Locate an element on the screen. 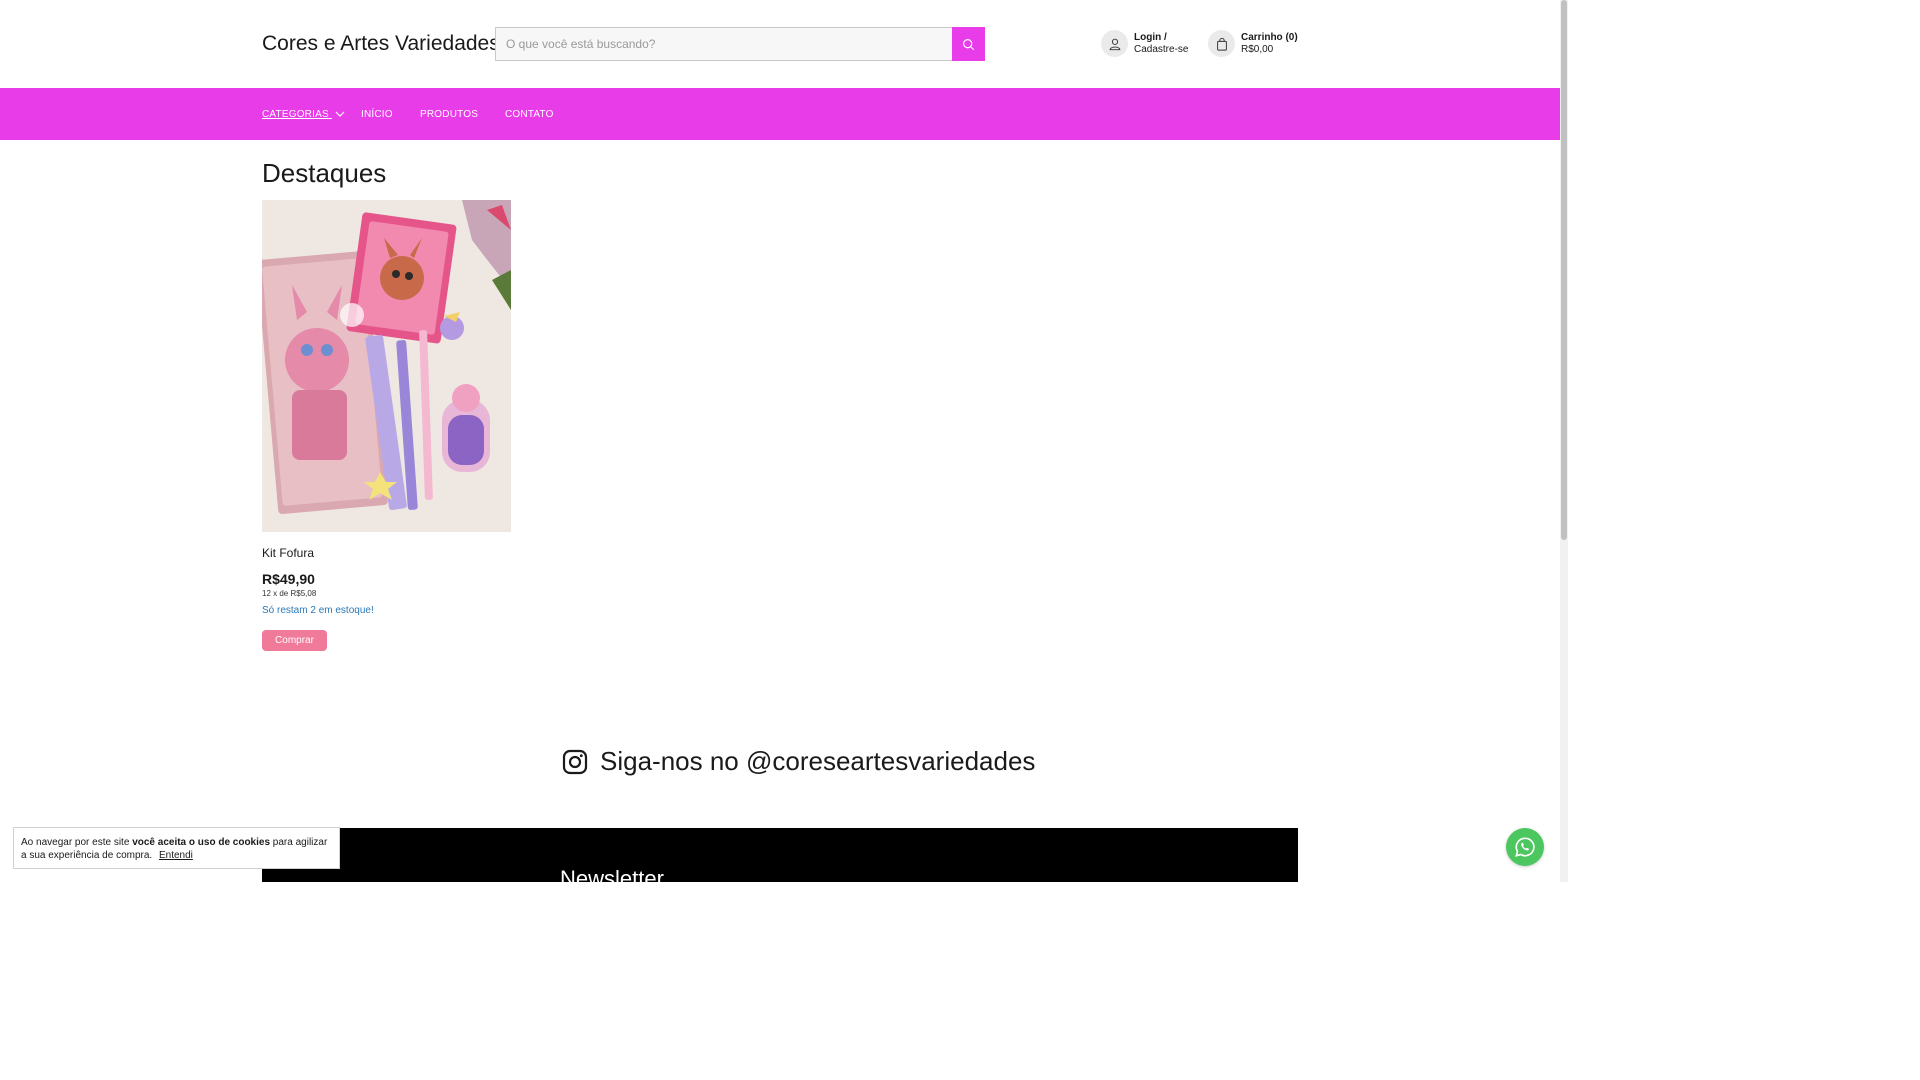 The width and height of the screenshot is (1920, 1080). nav-categorias-label: CATEGORIAS is located at coordinates (295, 114).